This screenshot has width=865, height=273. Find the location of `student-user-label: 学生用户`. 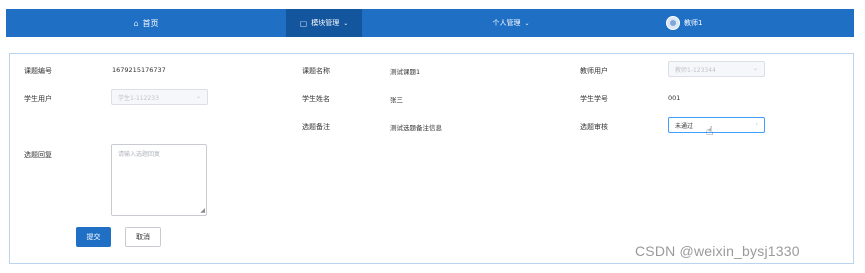

student-user-label: 学生用户 is located at coordinates (38, 99).